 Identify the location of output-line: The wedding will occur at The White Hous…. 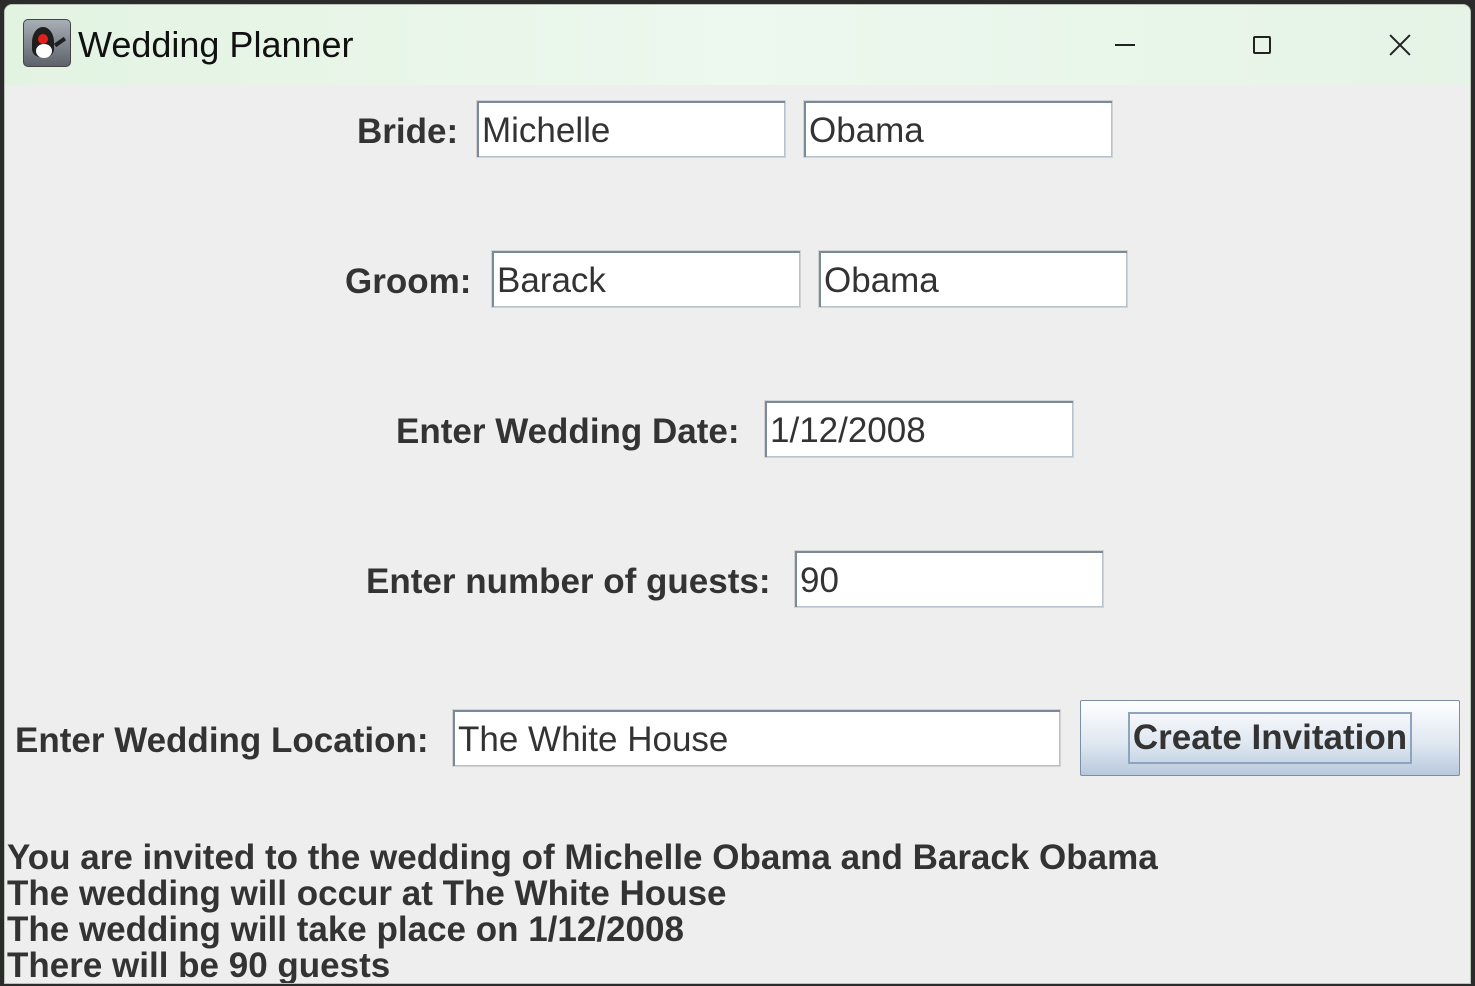
(367, 893).